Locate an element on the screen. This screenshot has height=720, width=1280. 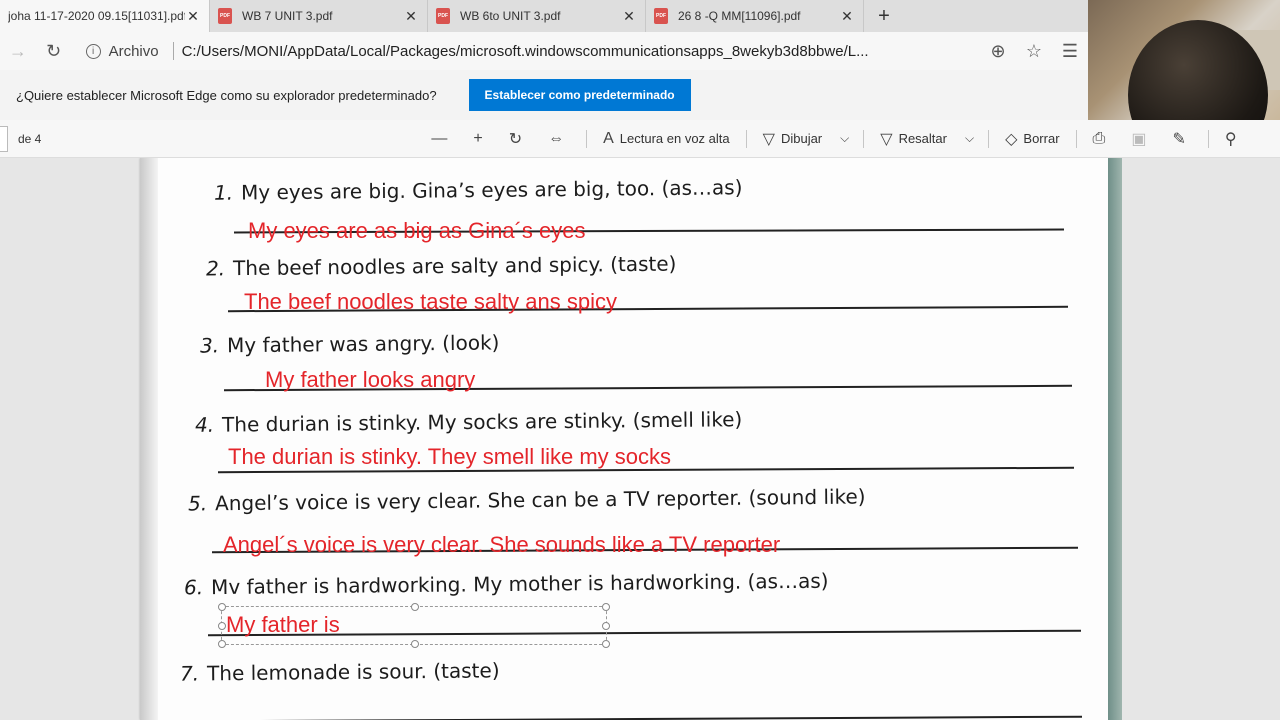
address-divider is located at coordinates (173, 51).